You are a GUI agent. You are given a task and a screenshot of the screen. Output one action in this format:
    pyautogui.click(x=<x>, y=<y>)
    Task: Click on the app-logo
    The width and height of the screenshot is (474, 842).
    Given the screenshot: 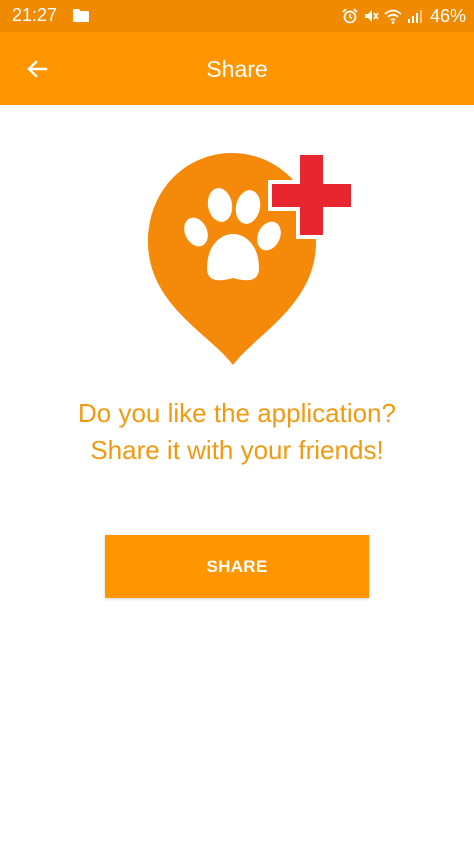 What is the action you would take?
    pyautogui.click(x=251, y=258)
    